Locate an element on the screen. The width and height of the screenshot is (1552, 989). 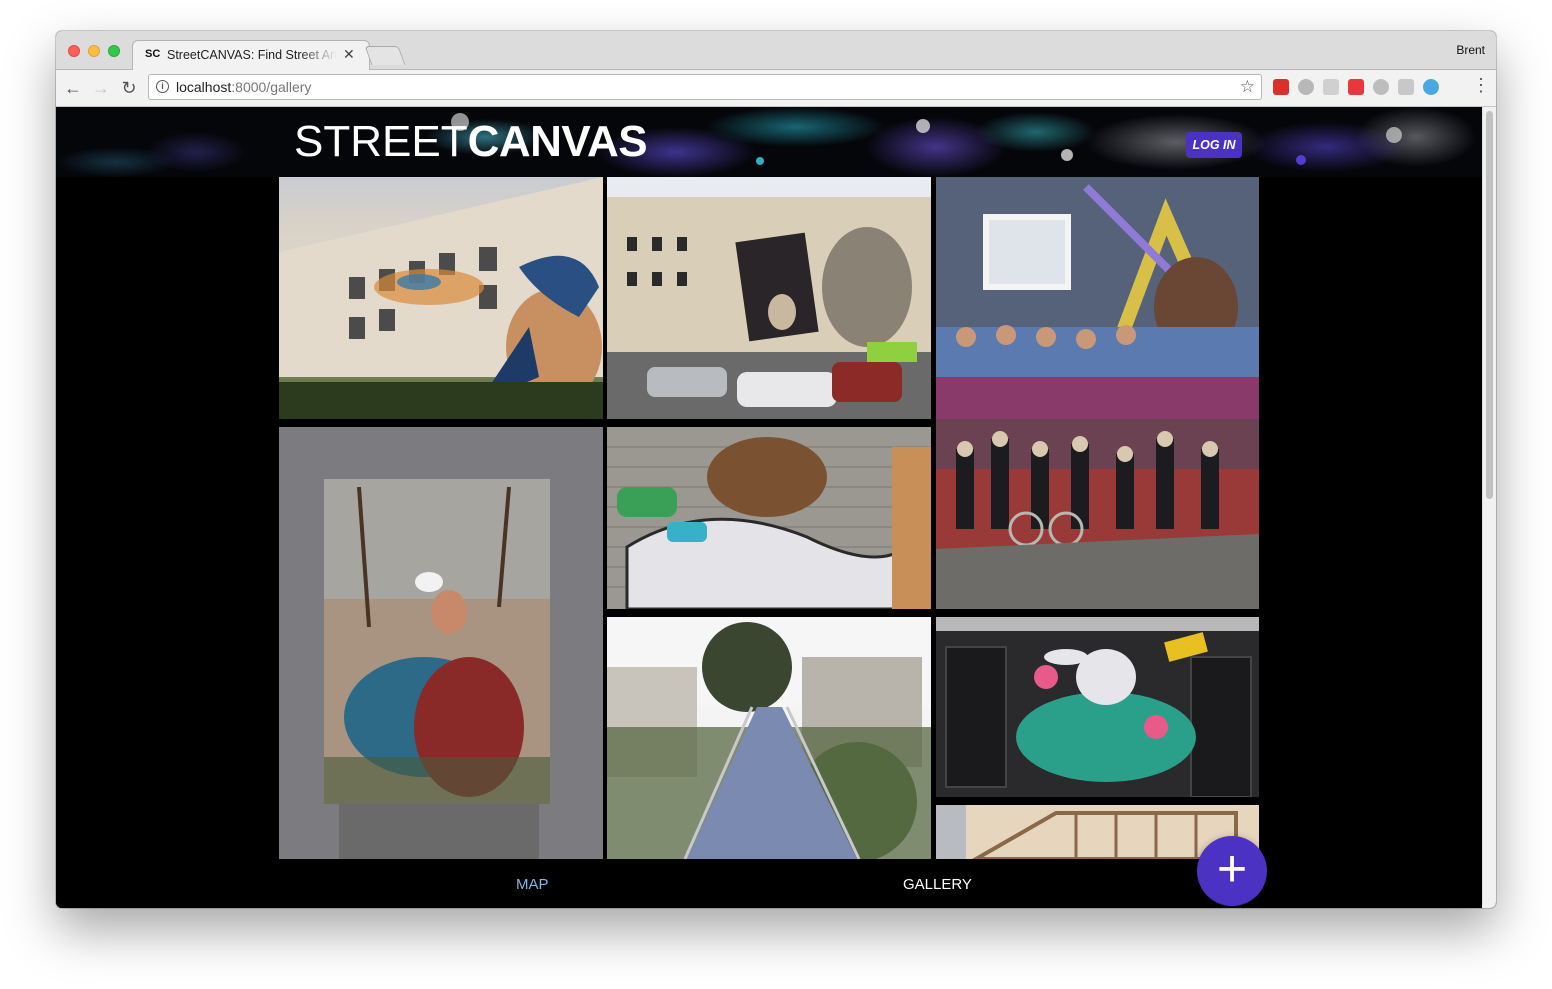
profile-name: Brent is located at coordinates (1470, 50).